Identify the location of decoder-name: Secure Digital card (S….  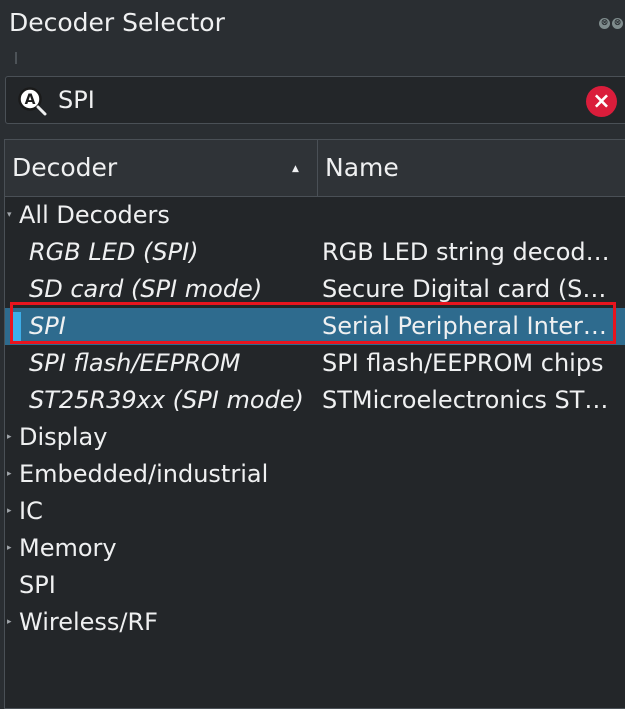
(464, 289).